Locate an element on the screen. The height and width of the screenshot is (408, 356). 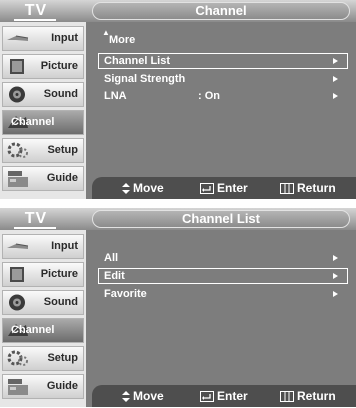
top-bar: TV Channel List is located at coordinates (178, 219).